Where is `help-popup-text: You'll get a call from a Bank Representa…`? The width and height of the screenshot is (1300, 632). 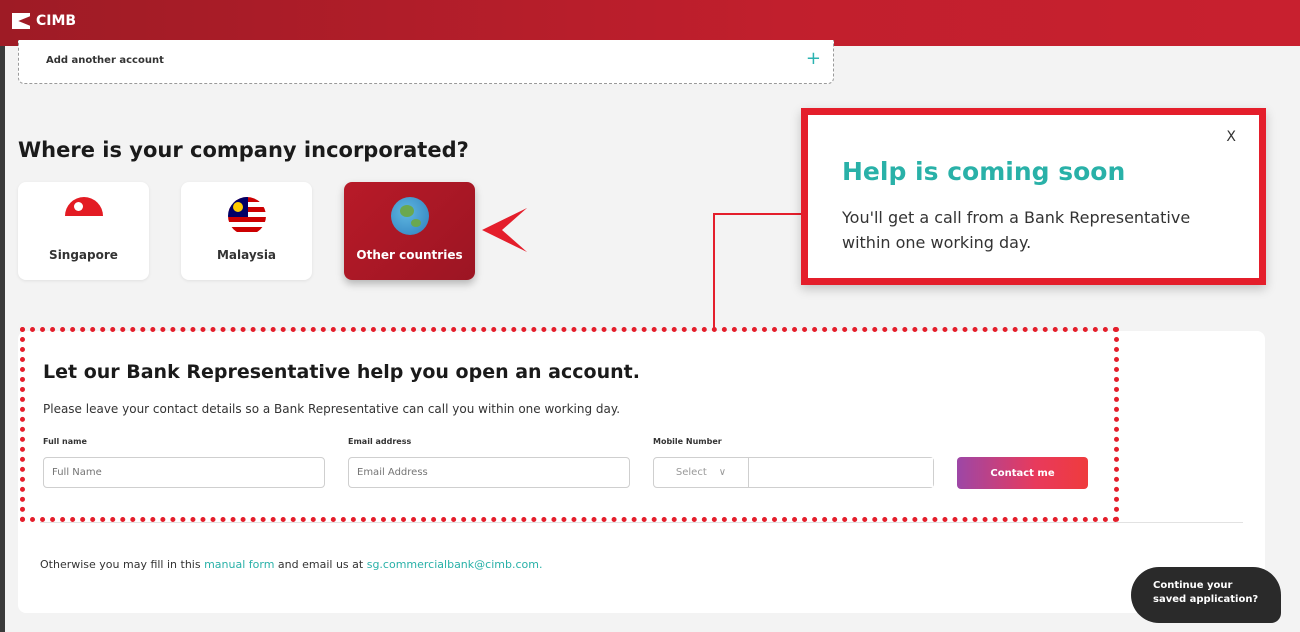
help-popup-text: You'll get a call from a Bank Representa… is located at coordinates (1016, 230).